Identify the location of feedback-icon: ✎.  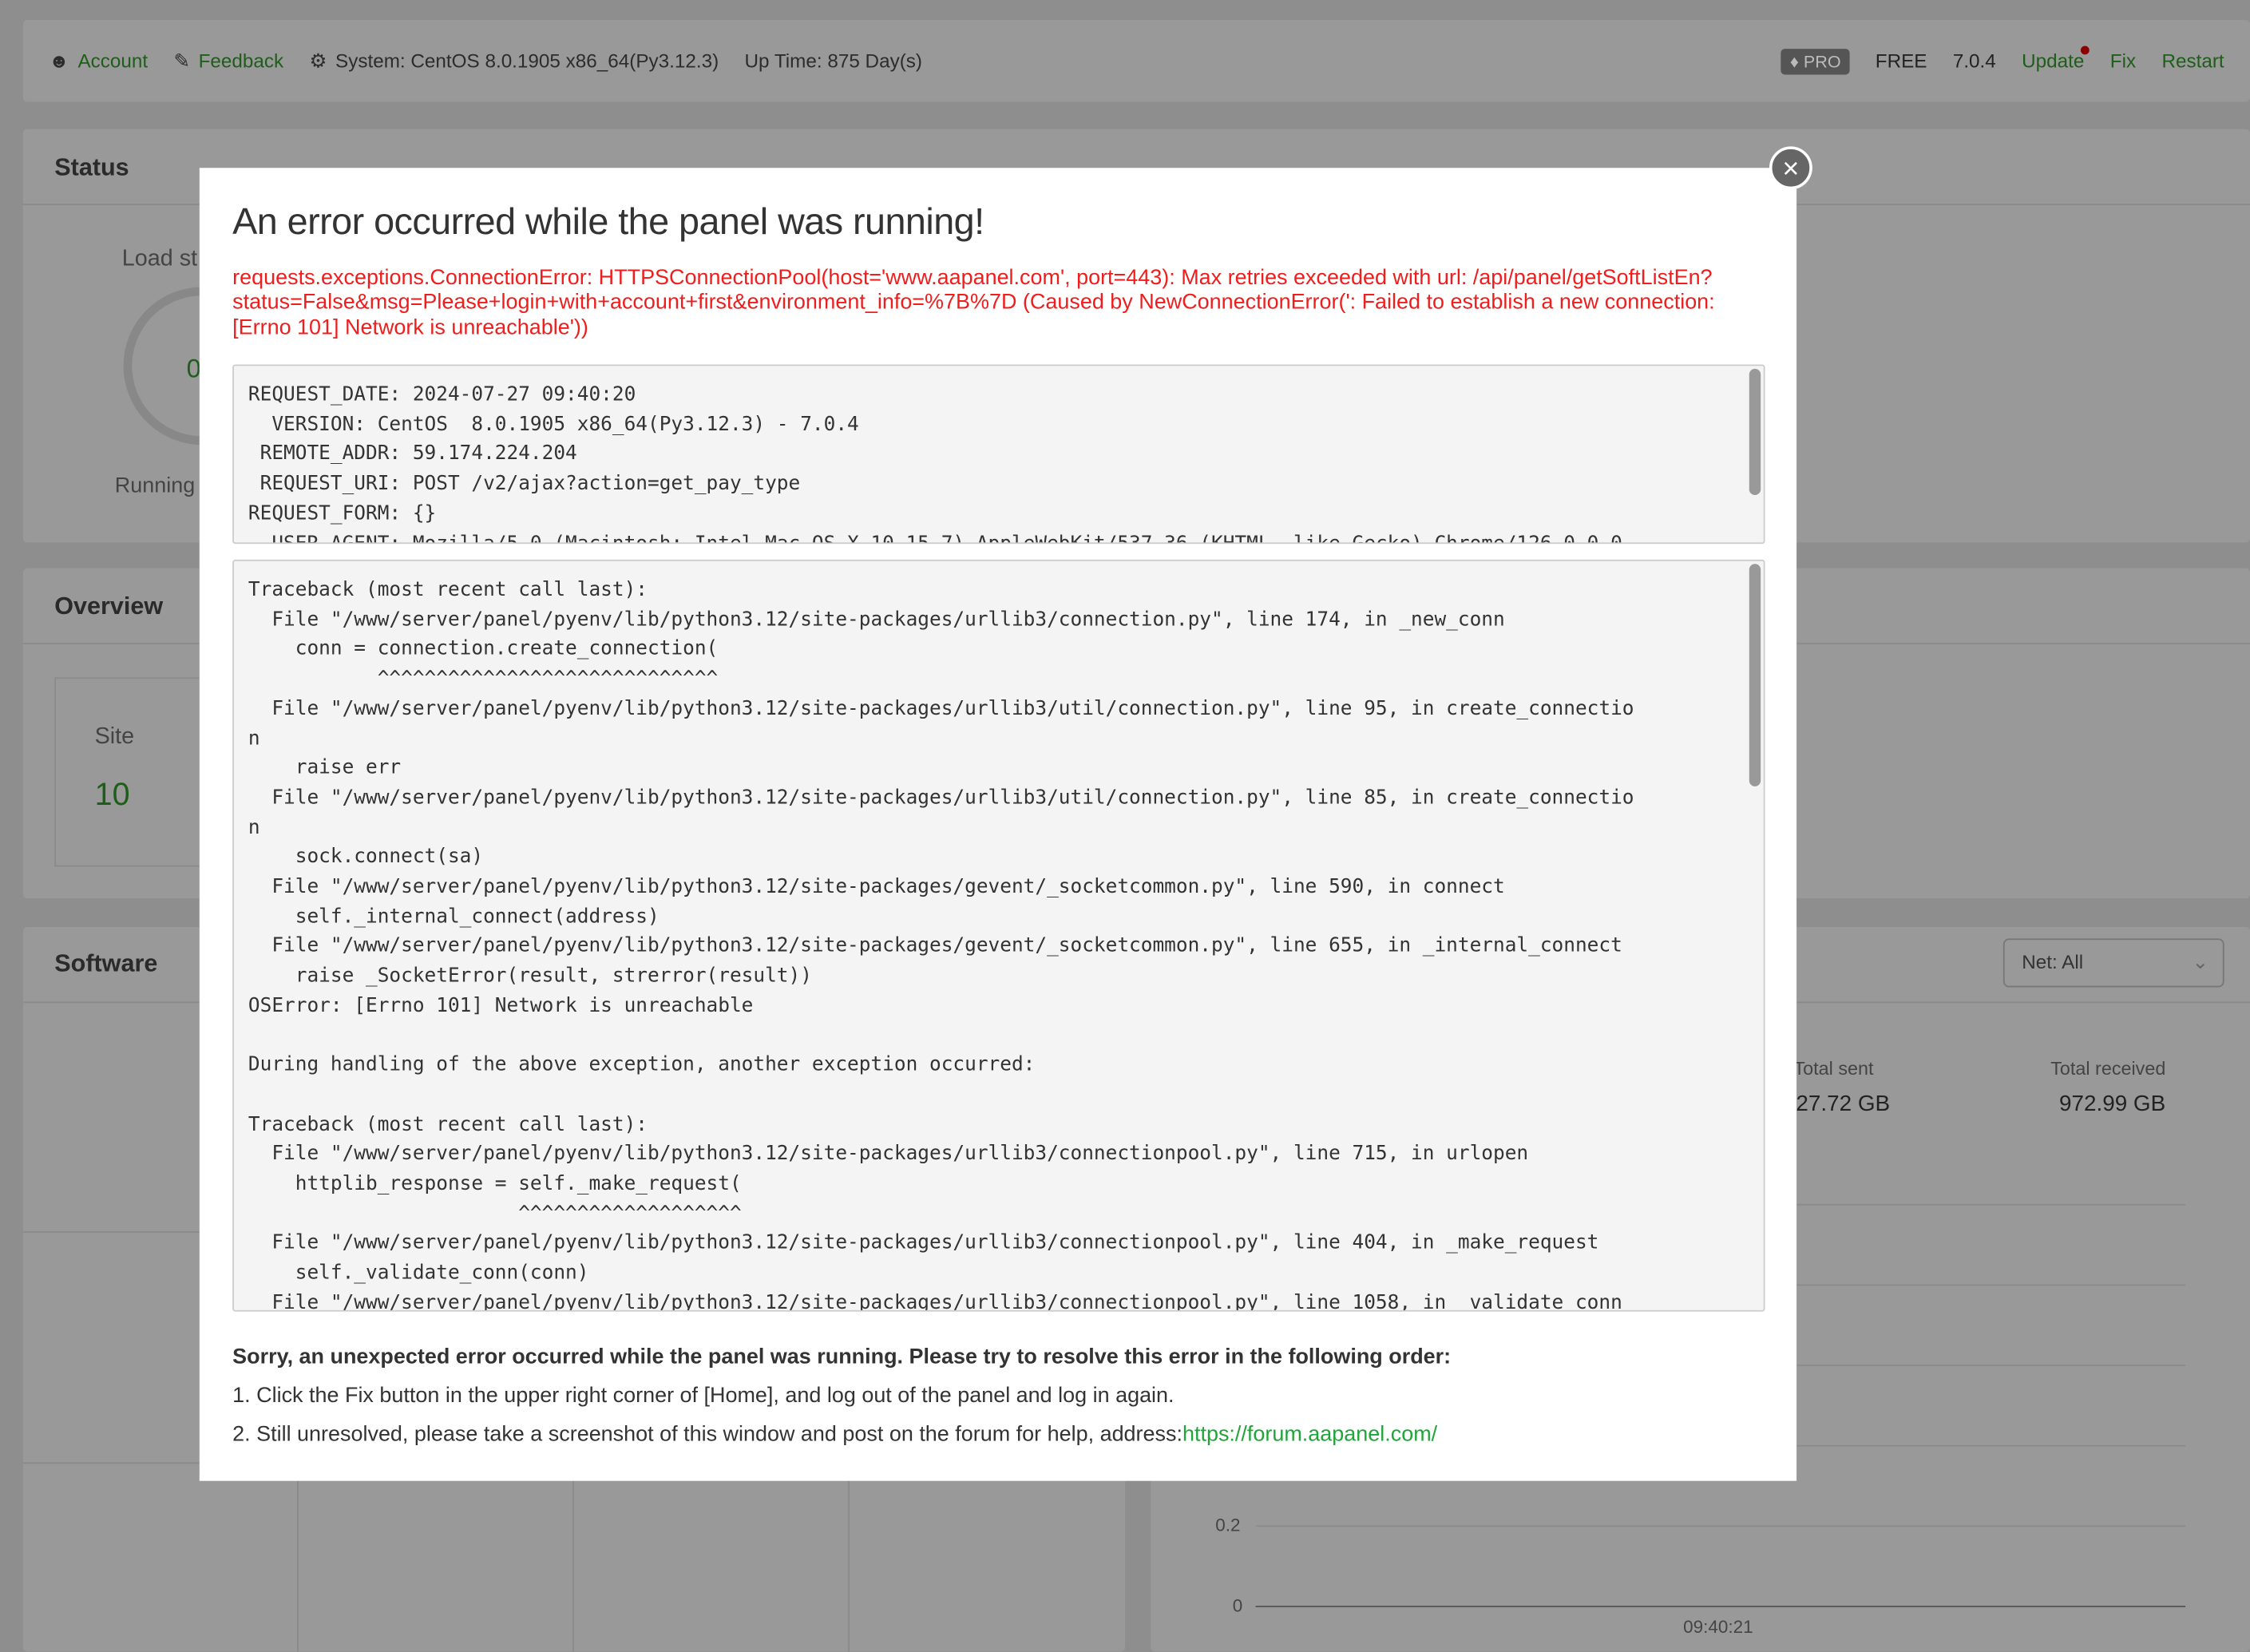
(181, 61).